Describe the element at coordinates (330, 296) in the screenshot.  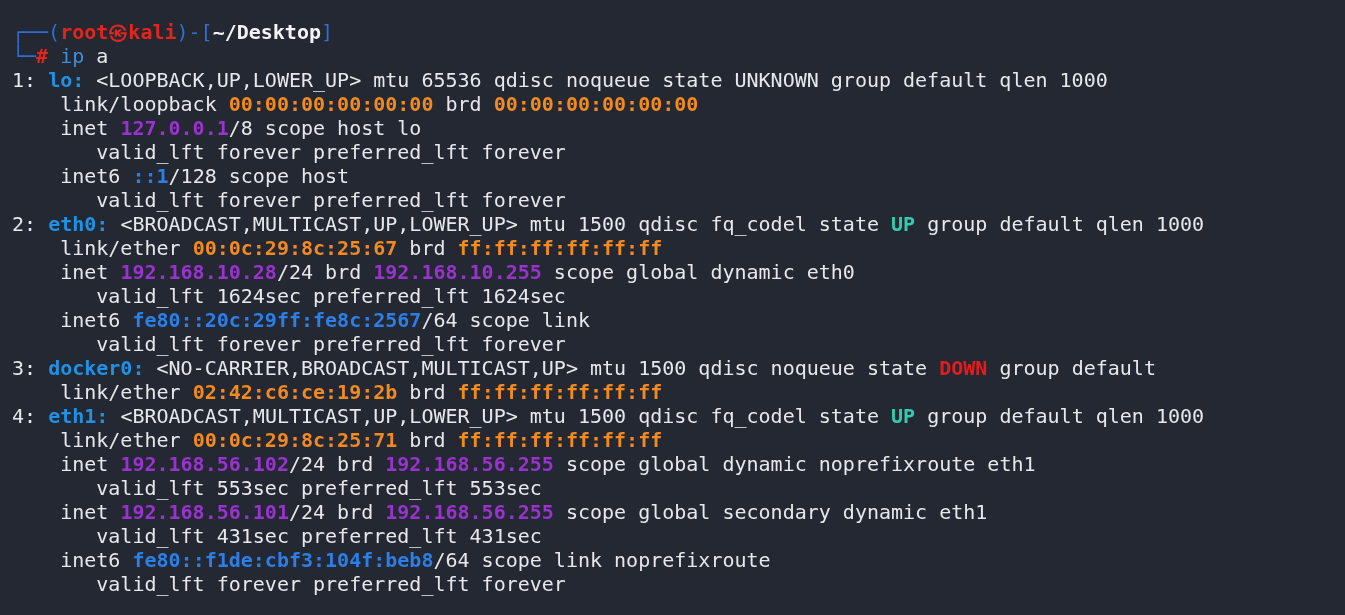
I see `terminal-line: valid_lft 1624sec preferred_lft 1624sec` at that location.